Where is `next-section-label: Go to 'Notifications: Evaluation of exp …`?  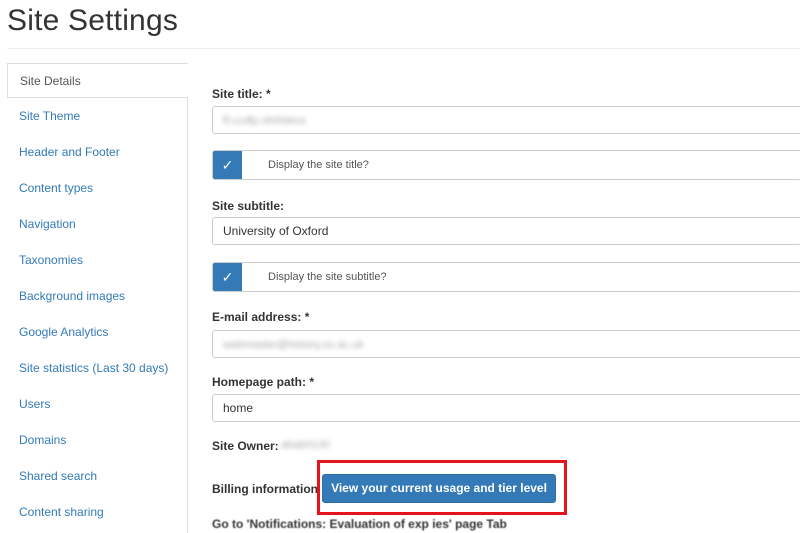 next-section-label: Go to 'Notifications: Evaluation of exp … is located at coordinates (359, 524).